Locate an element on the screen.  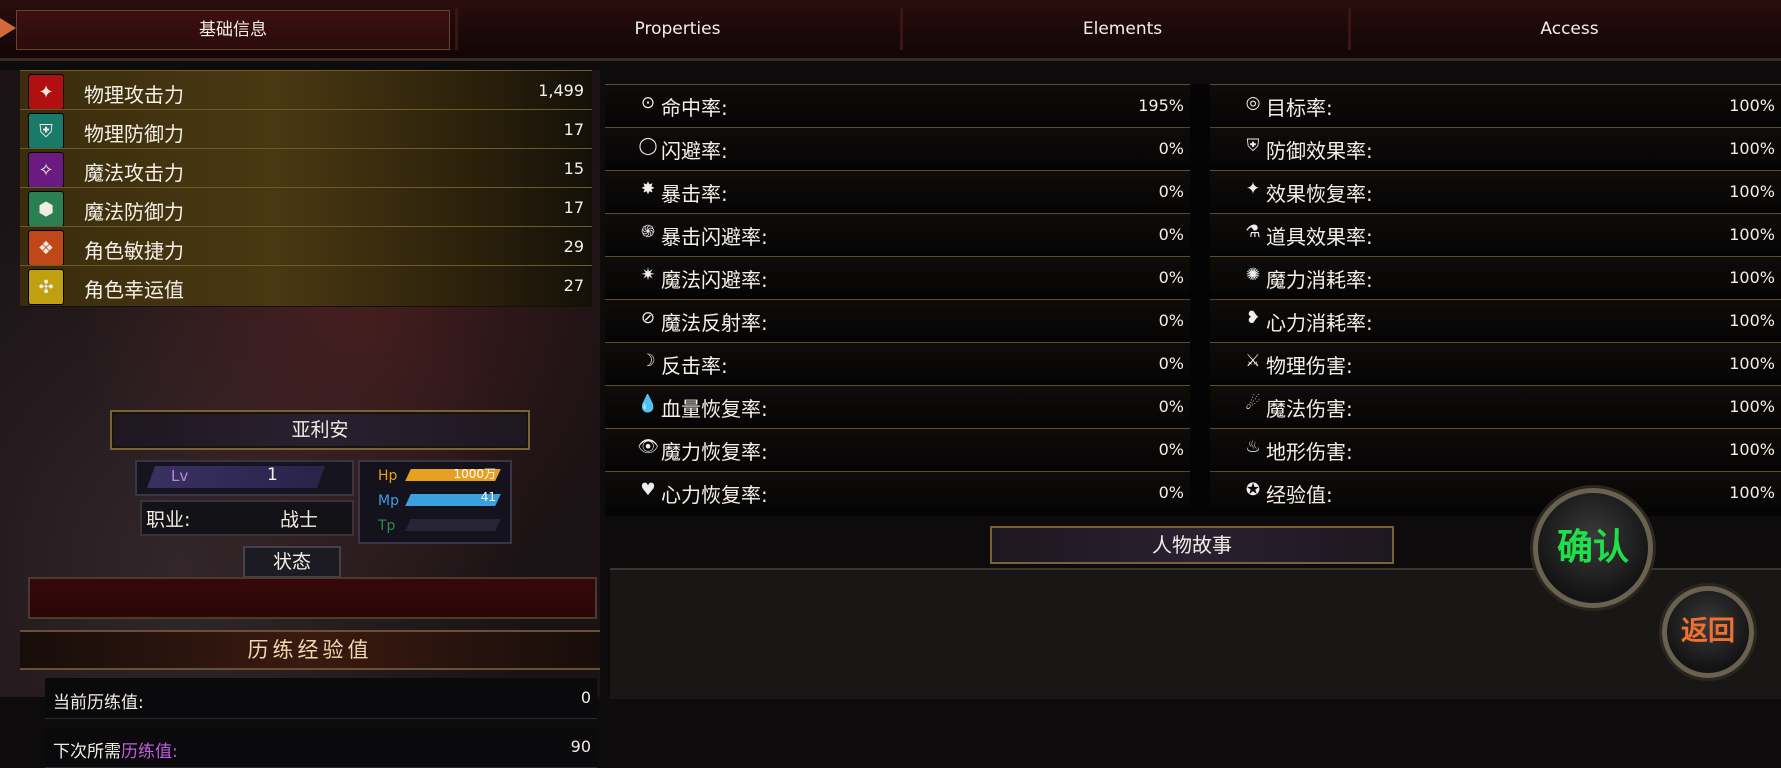
sword-icon: ✦ is located at coordinates (46, 92).